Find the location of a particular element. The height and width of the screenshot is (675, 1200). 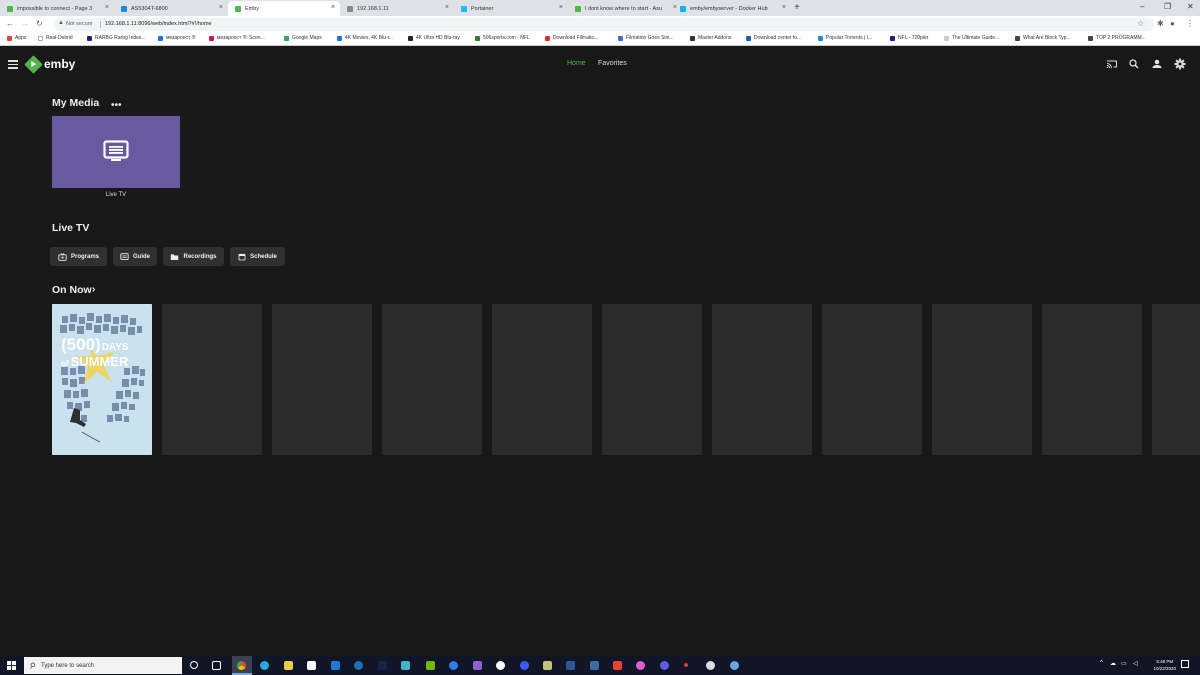

browser-tab-active: Emby × is located at coordinates (284, 8).